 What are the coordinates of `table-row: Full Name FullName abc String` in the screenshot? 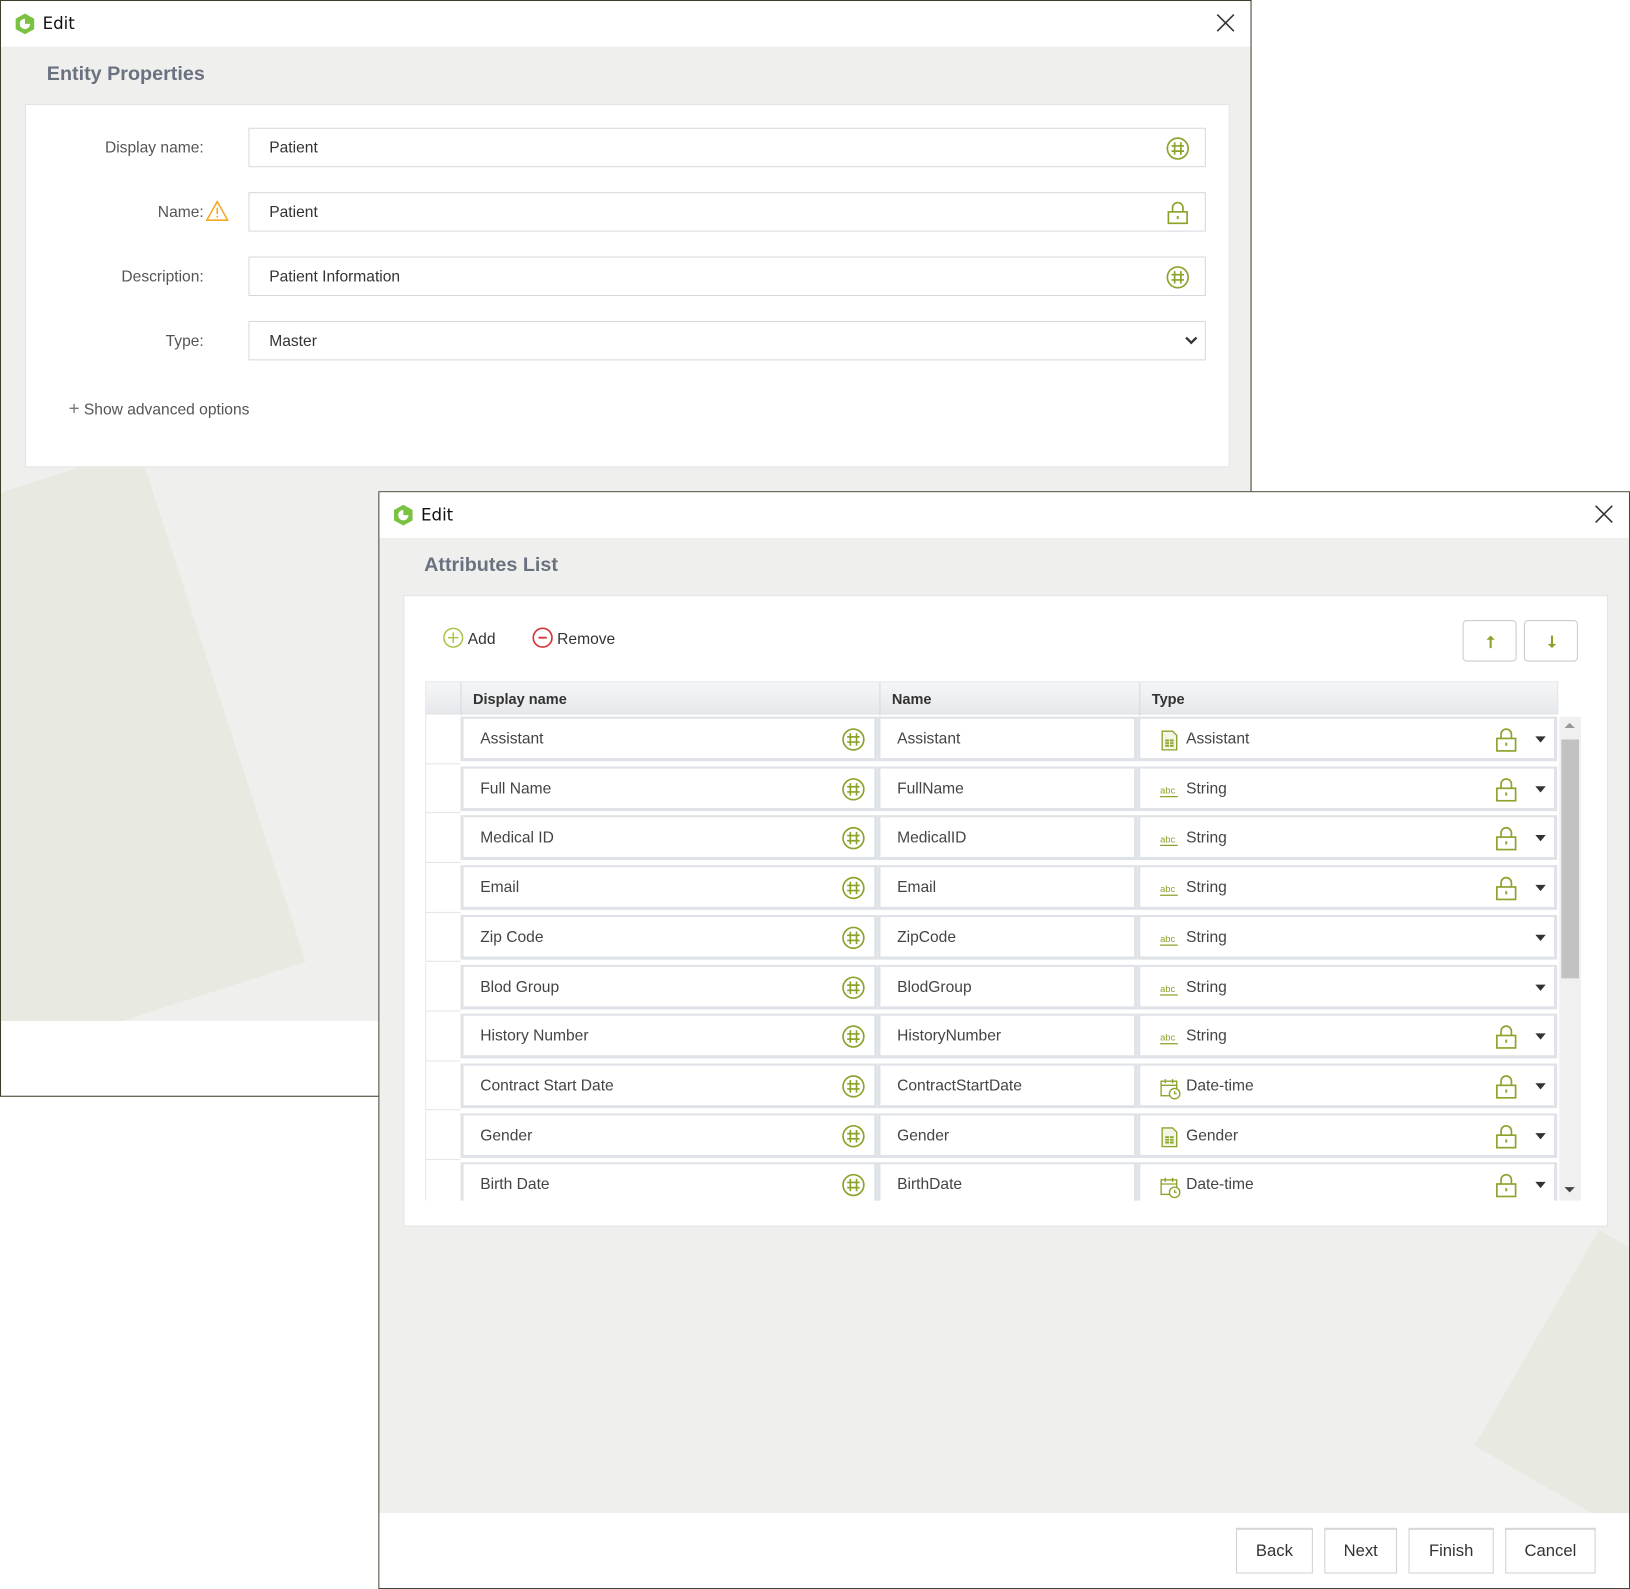 It's located at (991, 789).